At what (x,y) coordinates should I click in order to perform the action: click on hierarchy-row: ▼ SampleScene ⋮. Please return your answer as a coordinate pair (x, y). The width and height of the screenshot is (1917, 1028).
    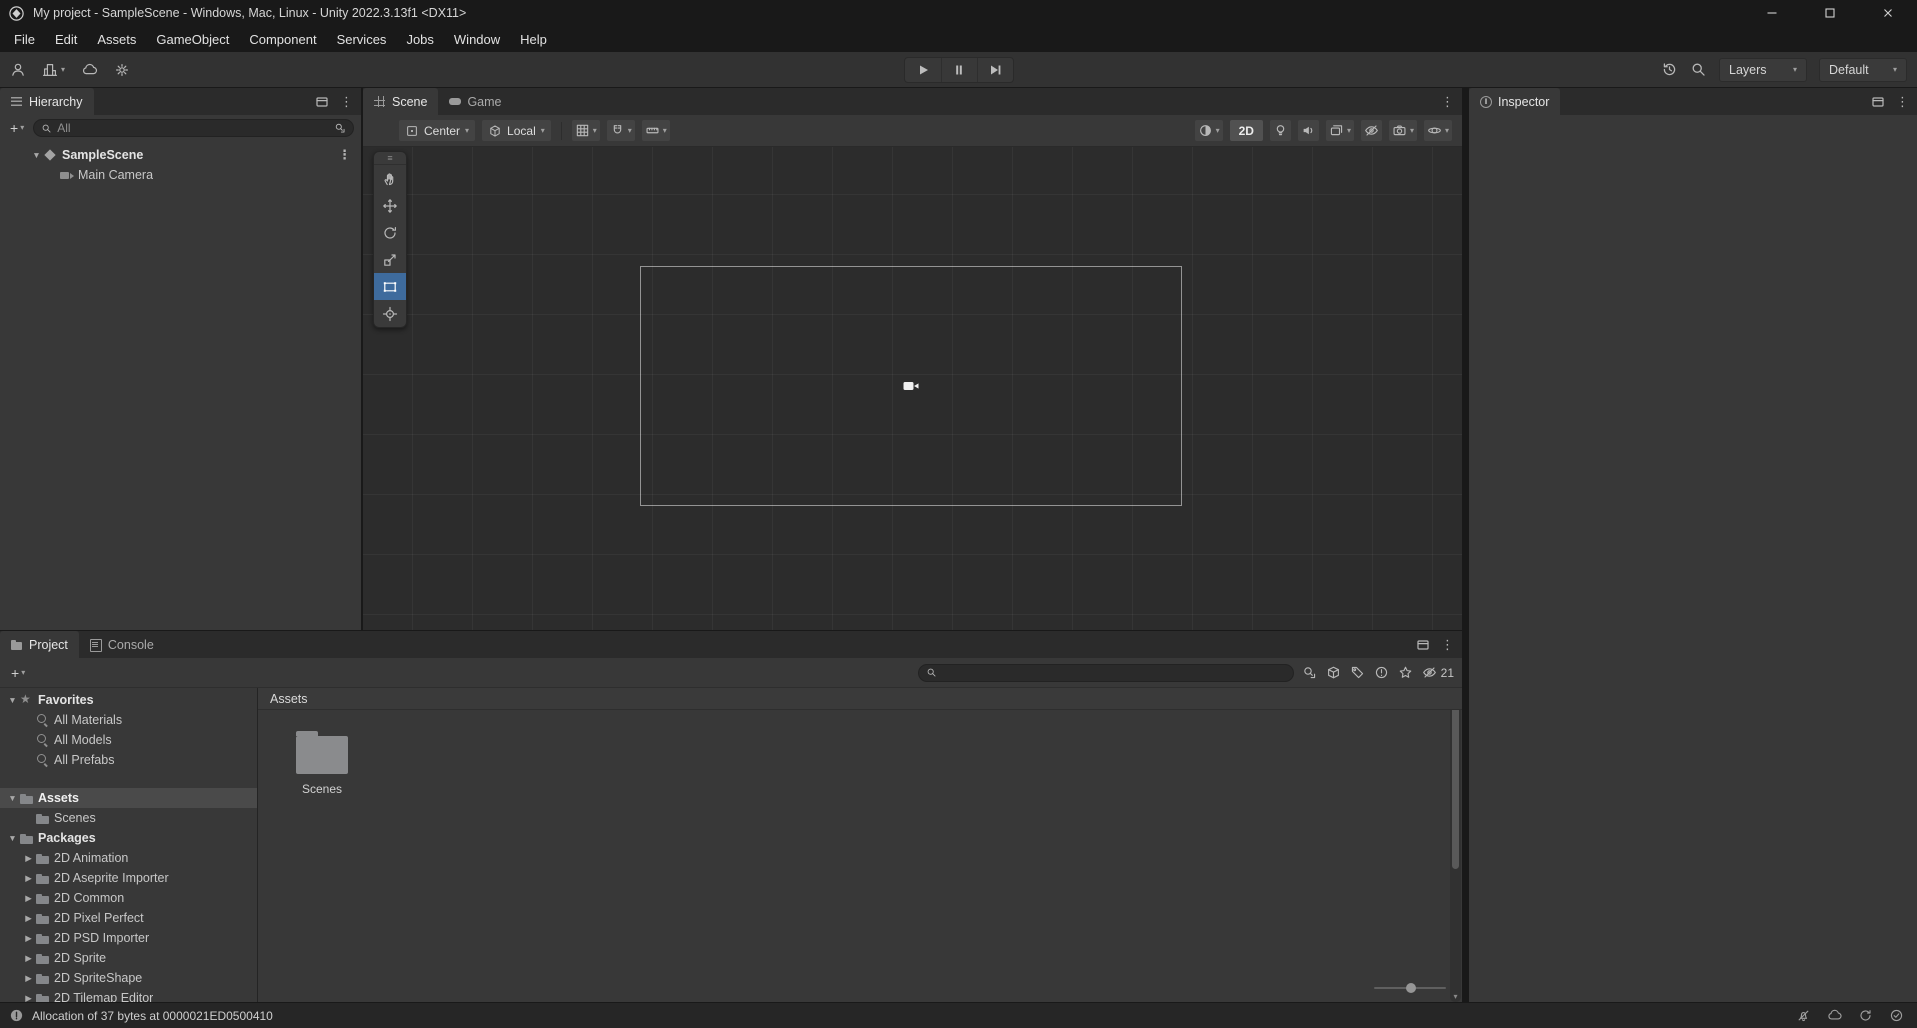
    Looking at the image, I should click on (180, 155).